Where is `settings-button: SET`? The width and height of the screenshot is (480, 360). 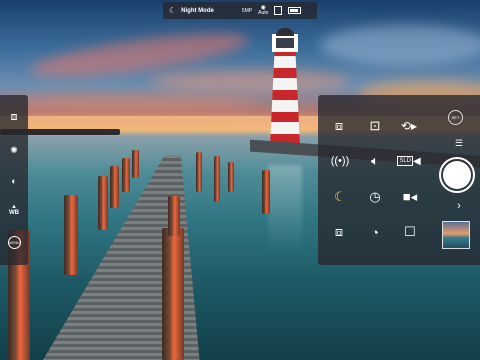 settings-button: SET is located at coordinates (455, 117).